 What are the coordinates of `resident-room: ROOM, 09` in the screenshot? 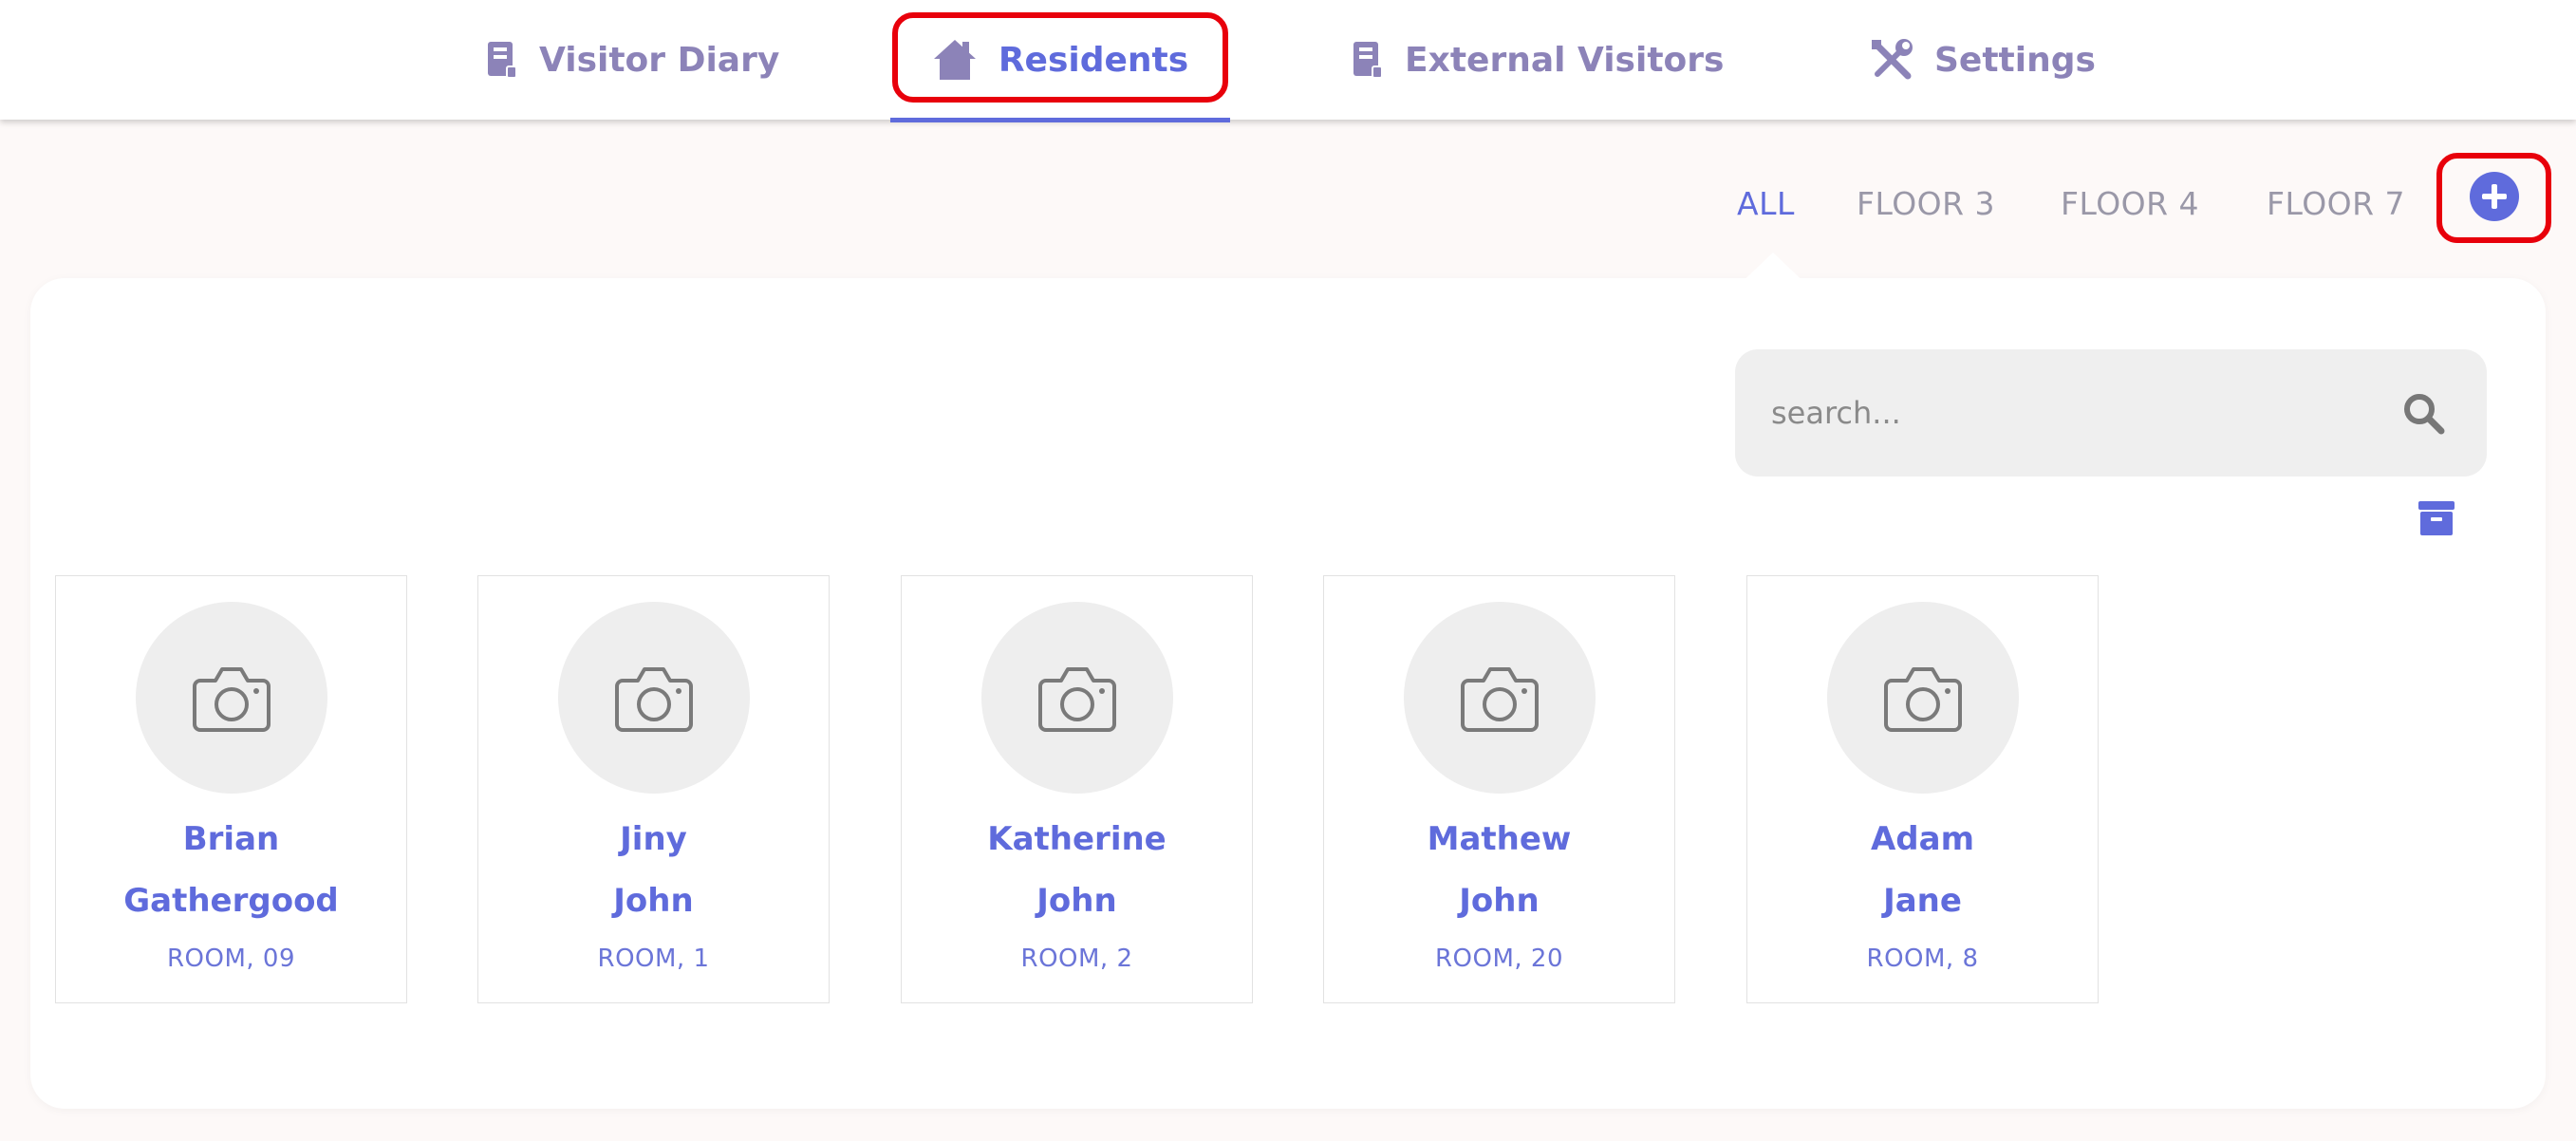 It's located at (231, 959).